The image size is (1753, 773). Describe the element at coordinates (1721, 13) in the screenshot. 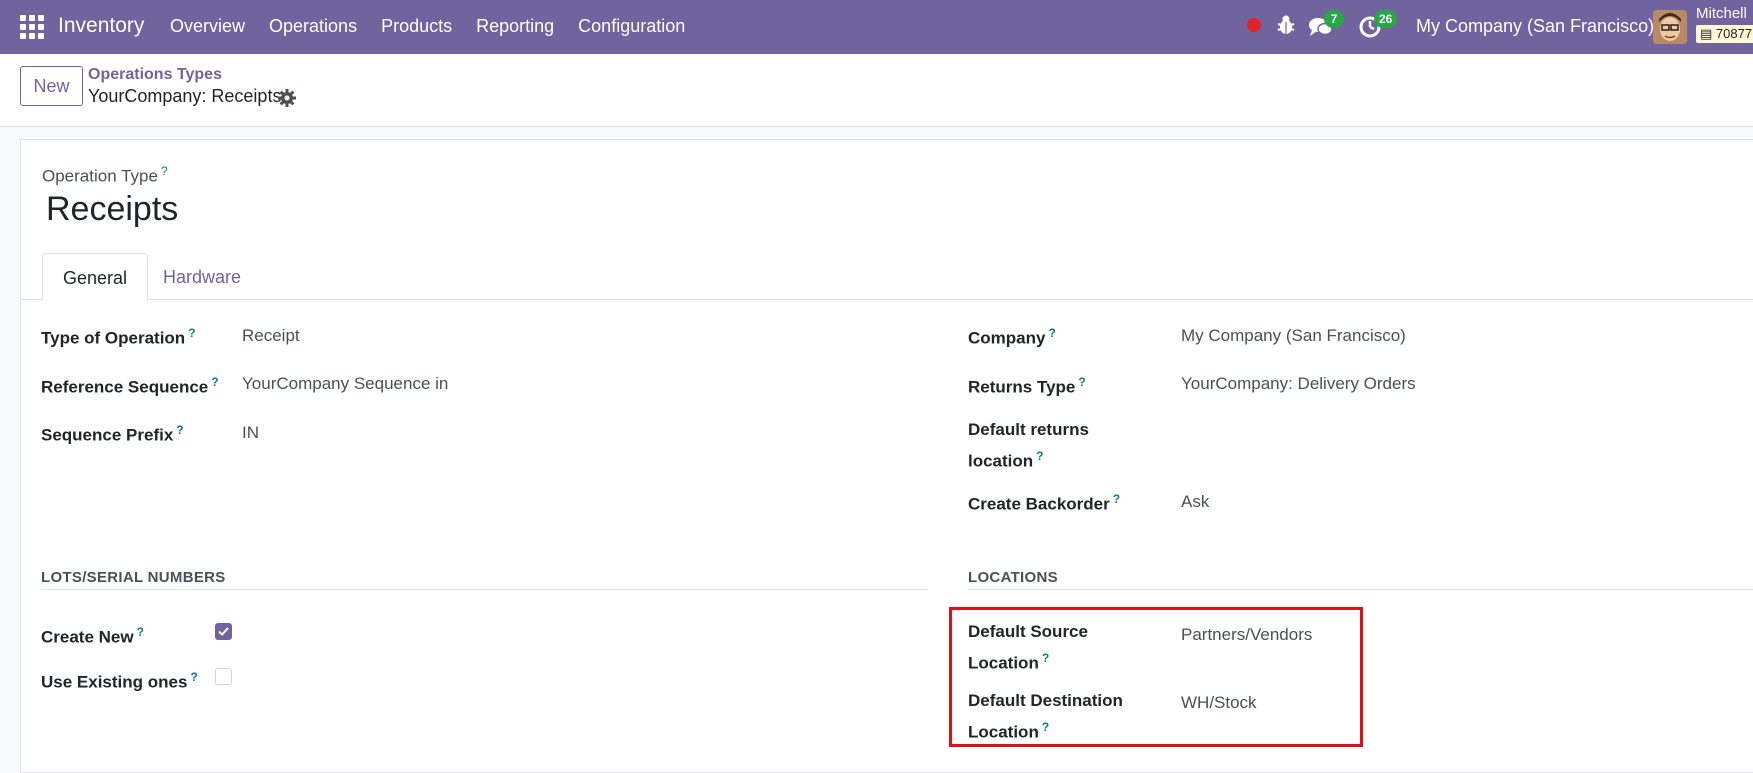

I see `user-name: Mitchell` at that location.